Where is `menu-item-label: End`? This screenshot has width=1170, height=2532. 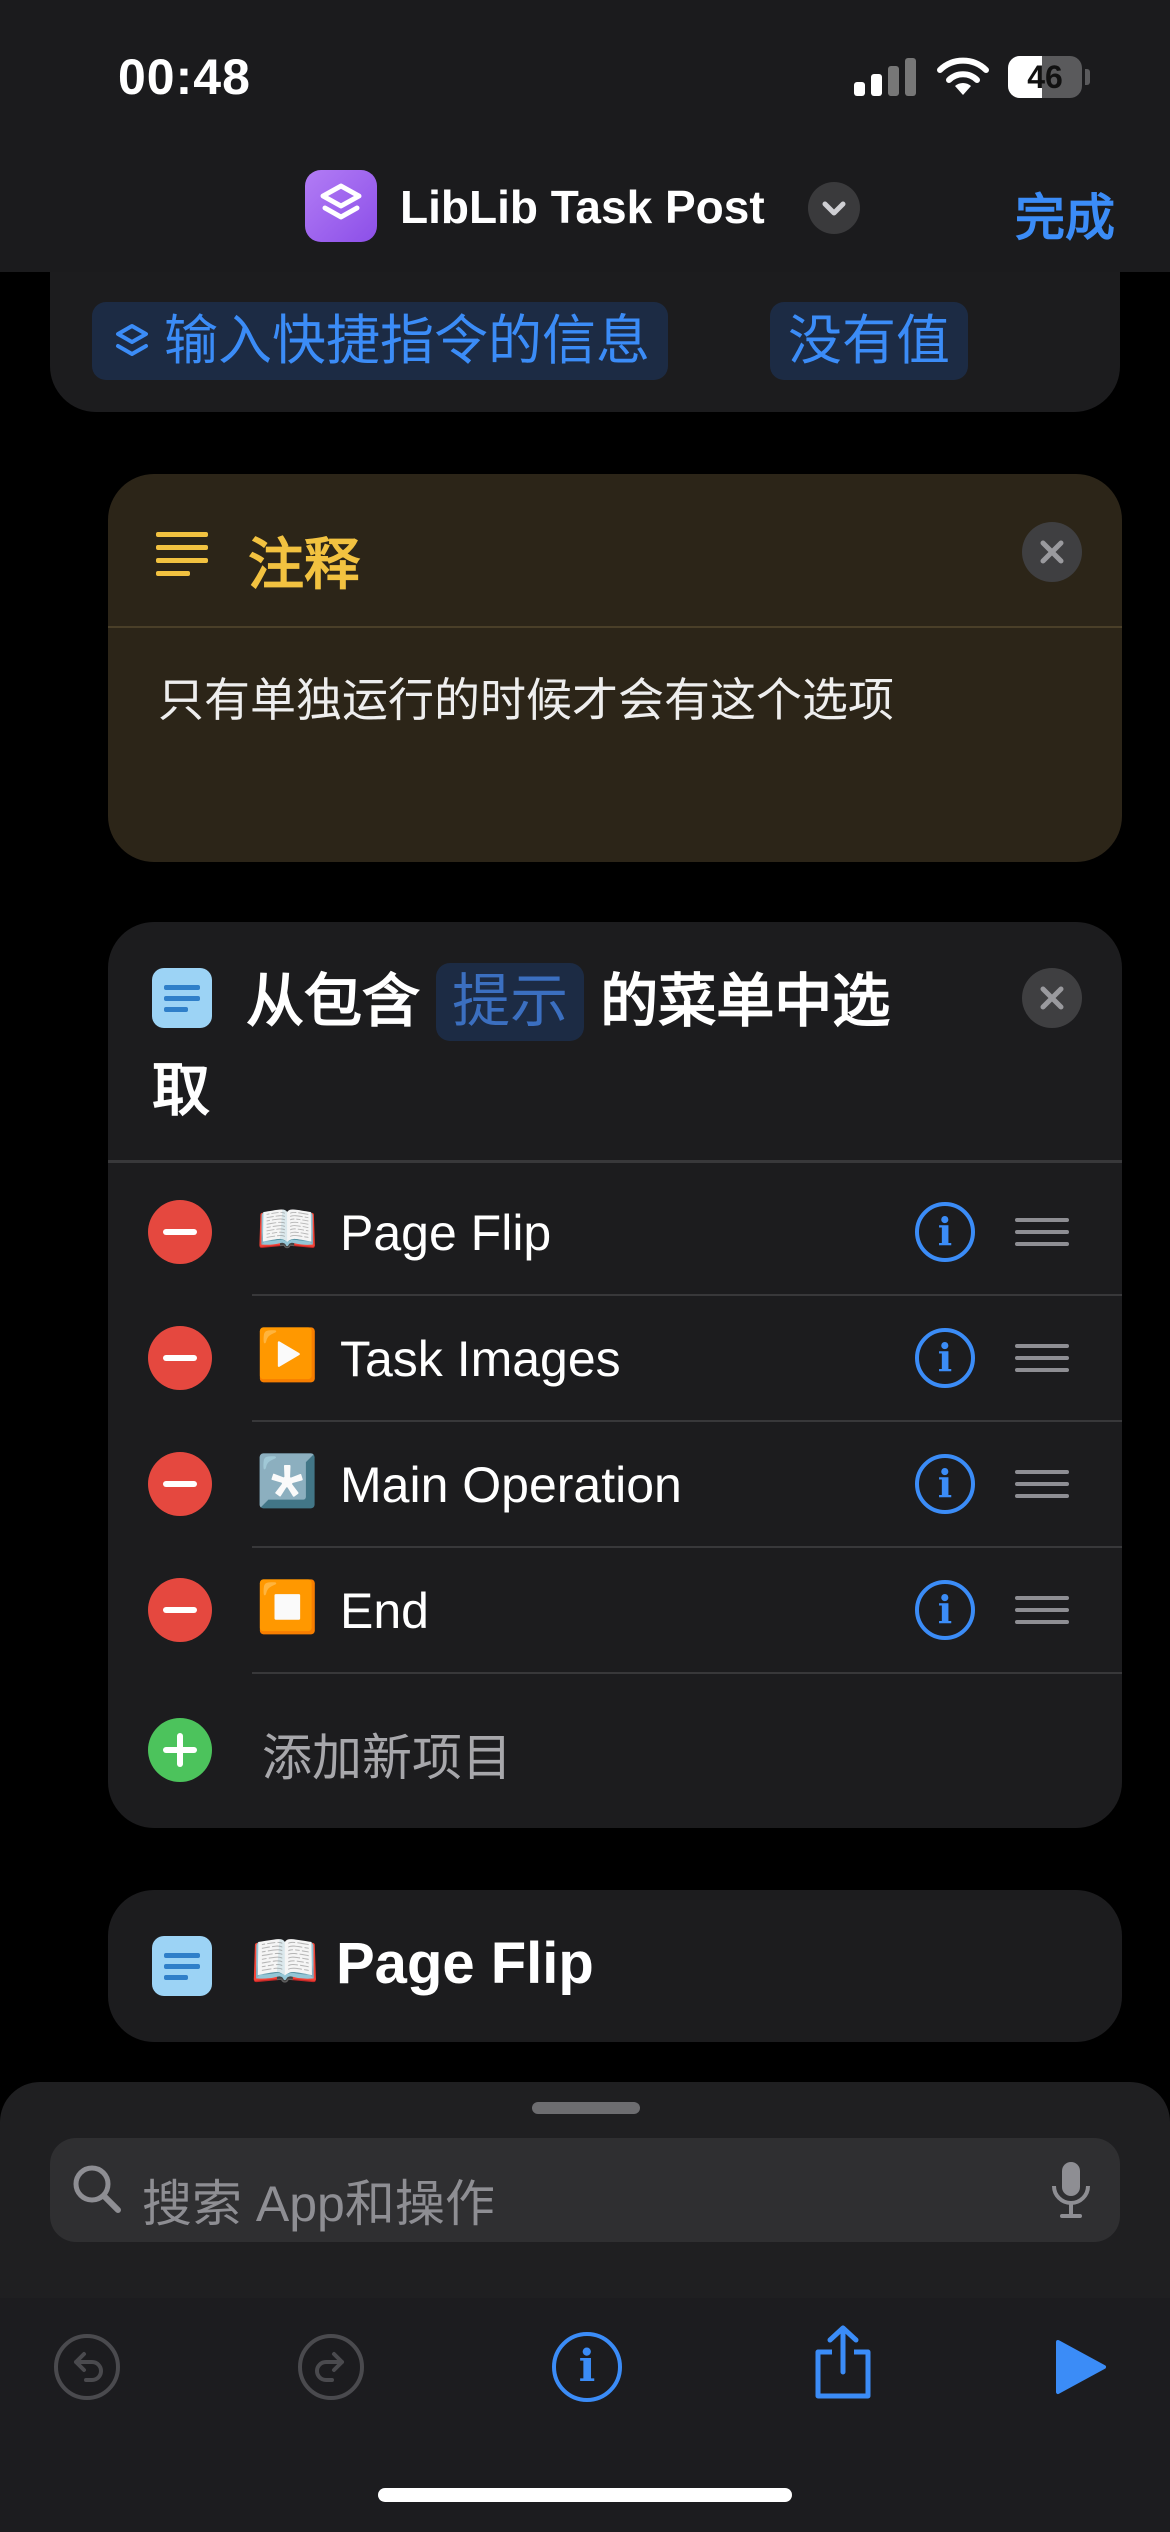
menu-item-label: End is located at coordinates (384, 1611).